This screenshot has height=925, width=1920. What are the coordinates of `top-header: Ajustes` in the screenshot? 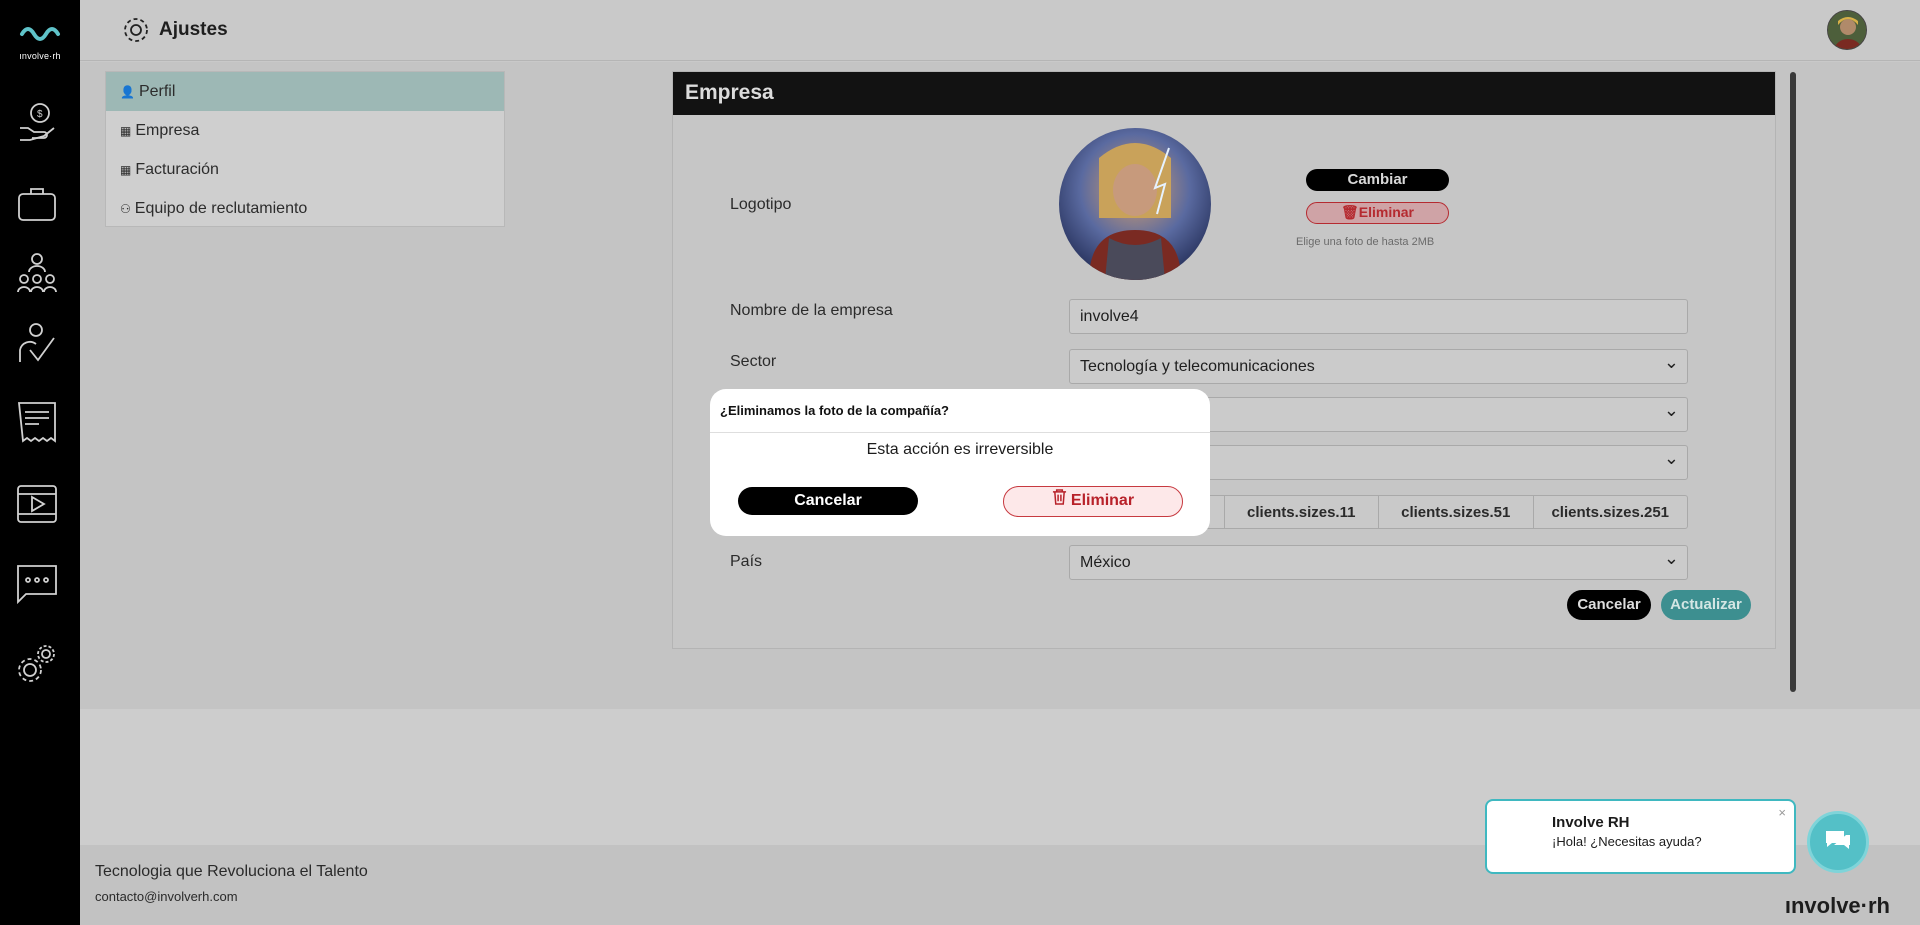 It's located at (1000, 30).